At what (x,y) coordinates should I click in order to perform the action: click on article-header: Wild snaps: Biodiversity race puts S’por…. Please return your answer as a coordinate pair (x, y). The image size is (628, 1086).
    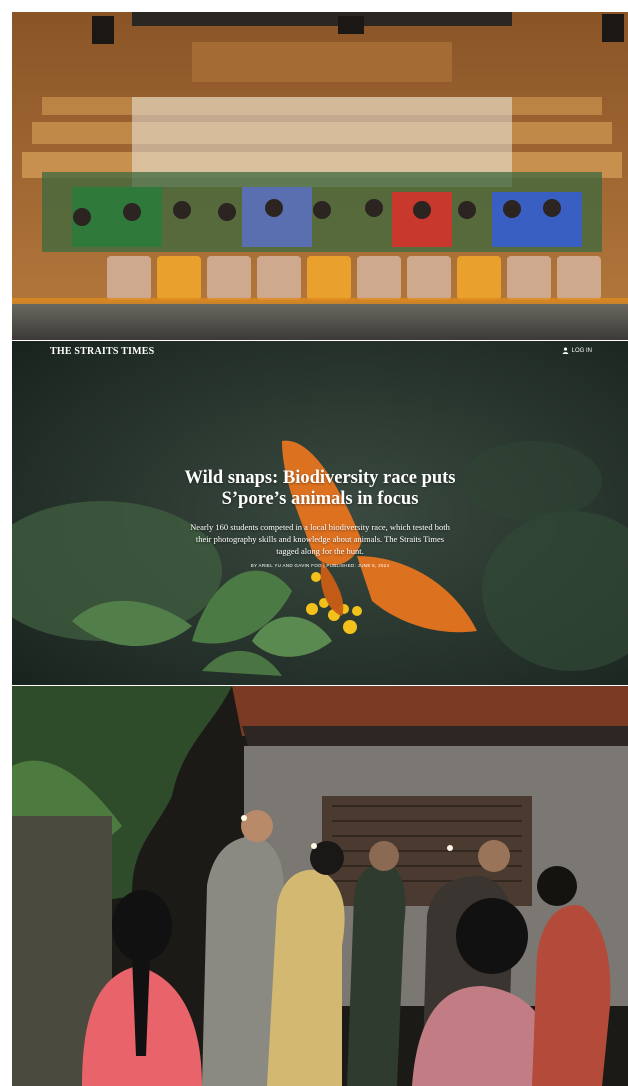
    Looking at the image, I should click on (320, 518).